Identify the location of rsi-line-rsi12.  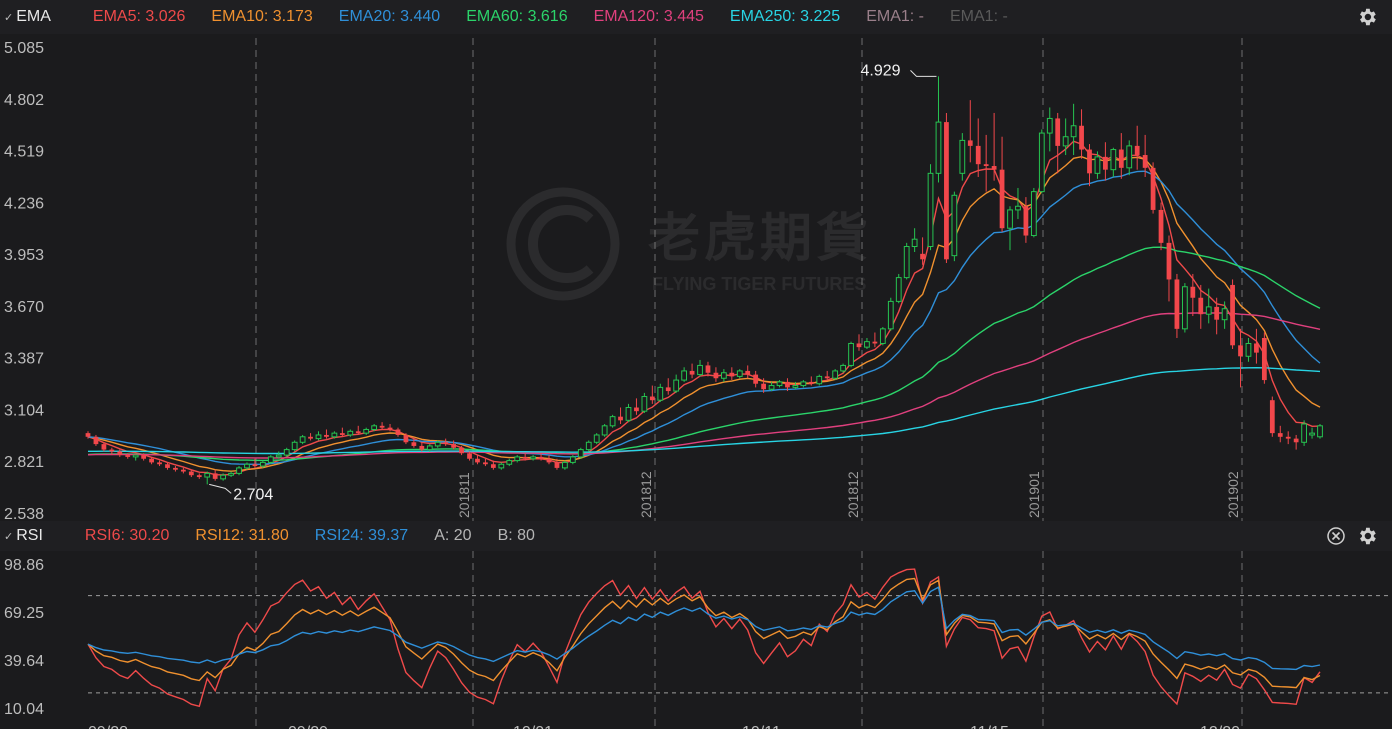
(704, 633).